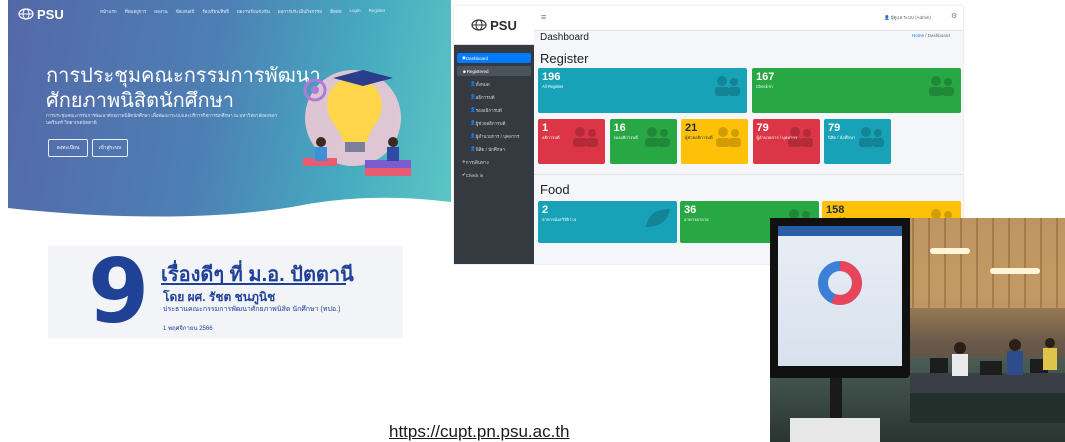  I want to click on sidebar-item: ✔ Check in, so click(494, 175).